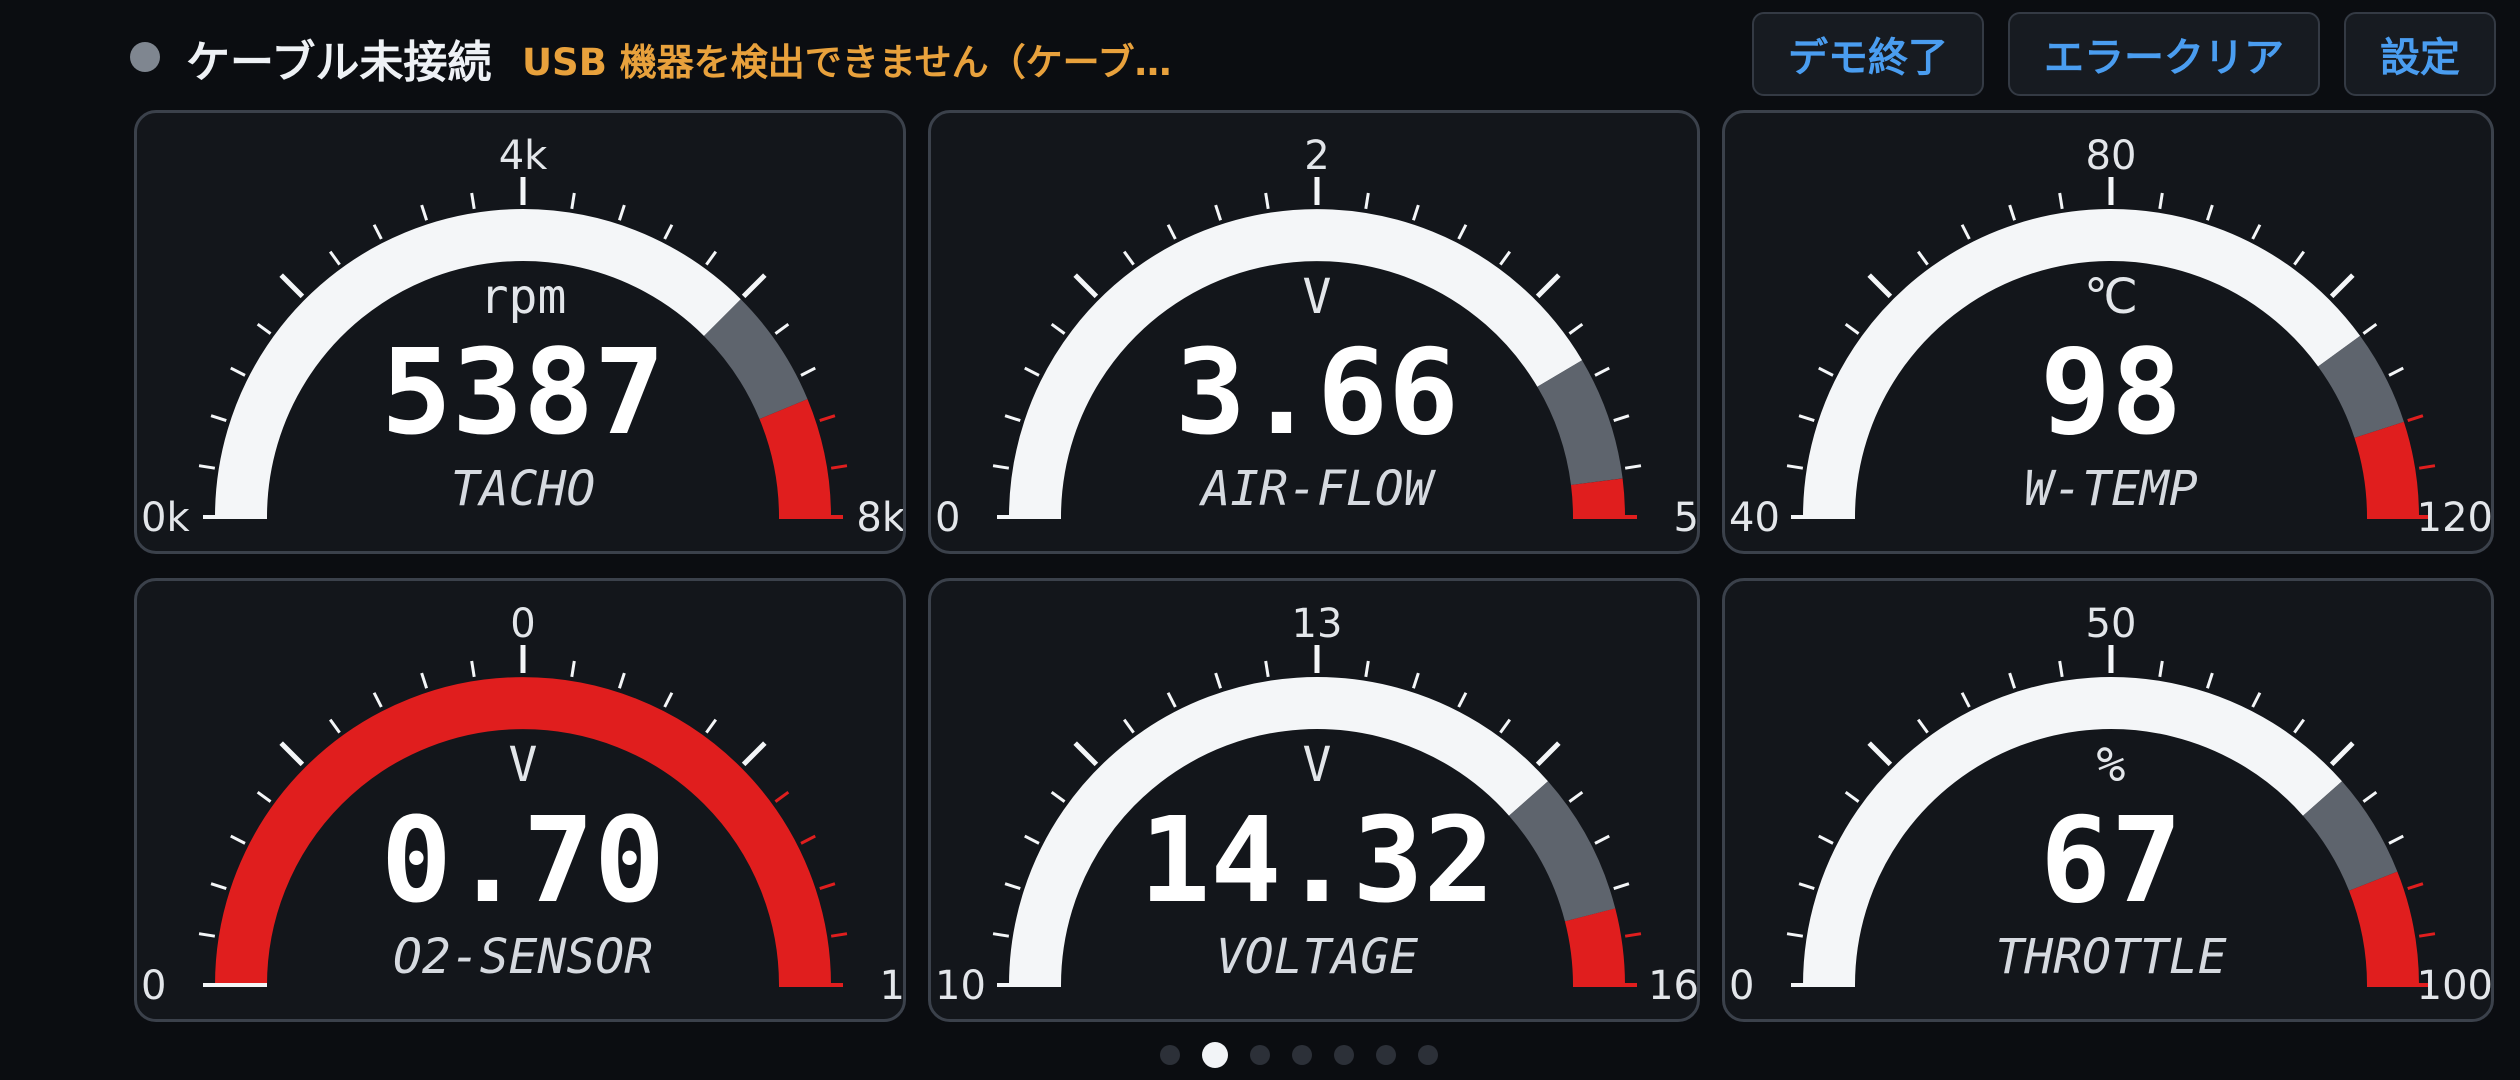  I want to click on gauge-min-label: 0, so click(153, 986).